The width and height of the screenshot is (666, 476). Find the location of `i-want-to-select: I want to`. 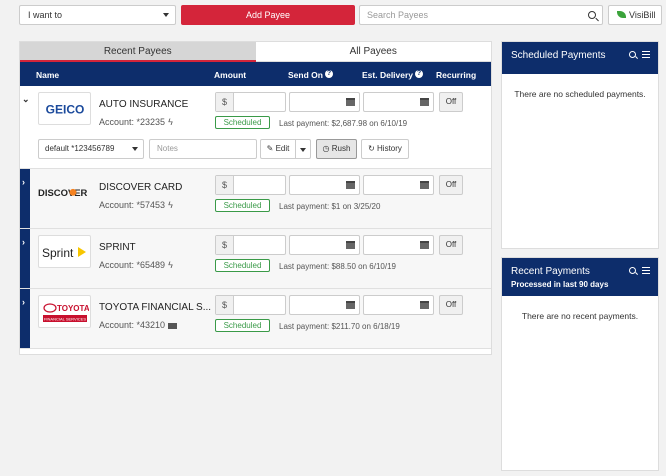

i-want-to-select: I want to is located at coordinates (97, 15).